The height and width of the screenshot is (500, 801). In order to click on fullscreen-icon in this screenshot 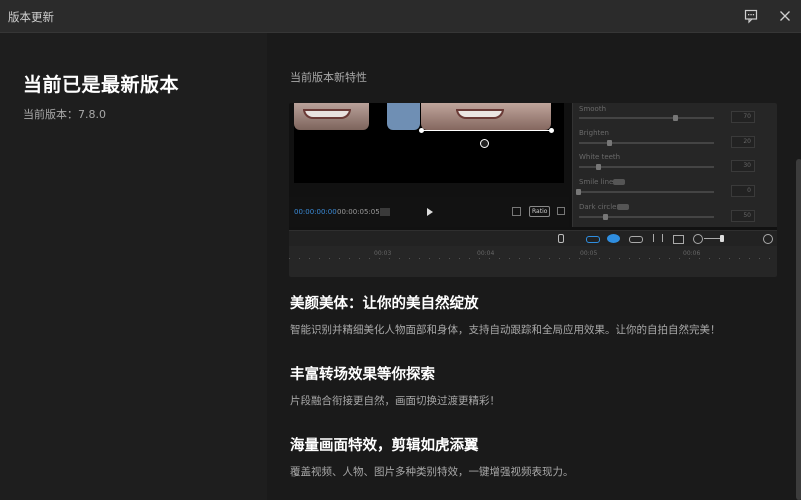, I will do `click(561, 211)`.